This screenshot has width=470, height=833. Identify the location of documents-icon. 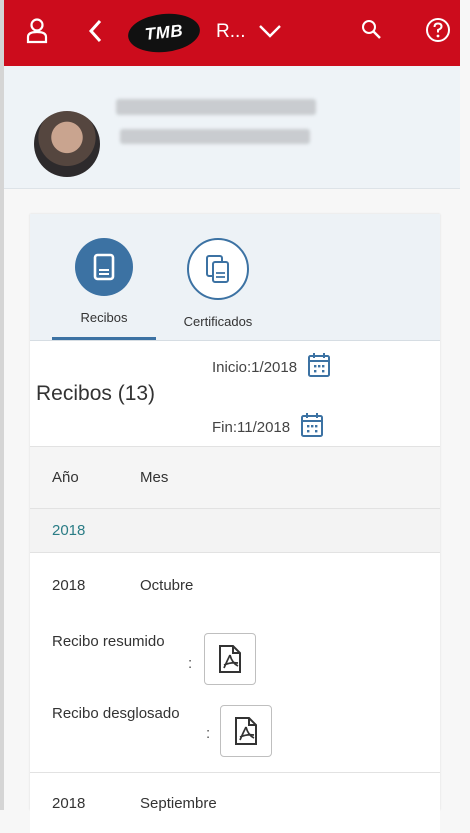
(218, 269).